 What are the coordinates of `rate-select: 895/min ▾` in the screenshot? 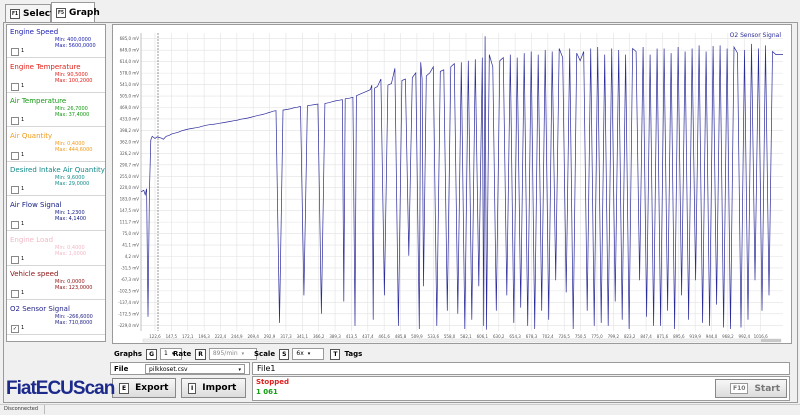 It's located at (232, 354).